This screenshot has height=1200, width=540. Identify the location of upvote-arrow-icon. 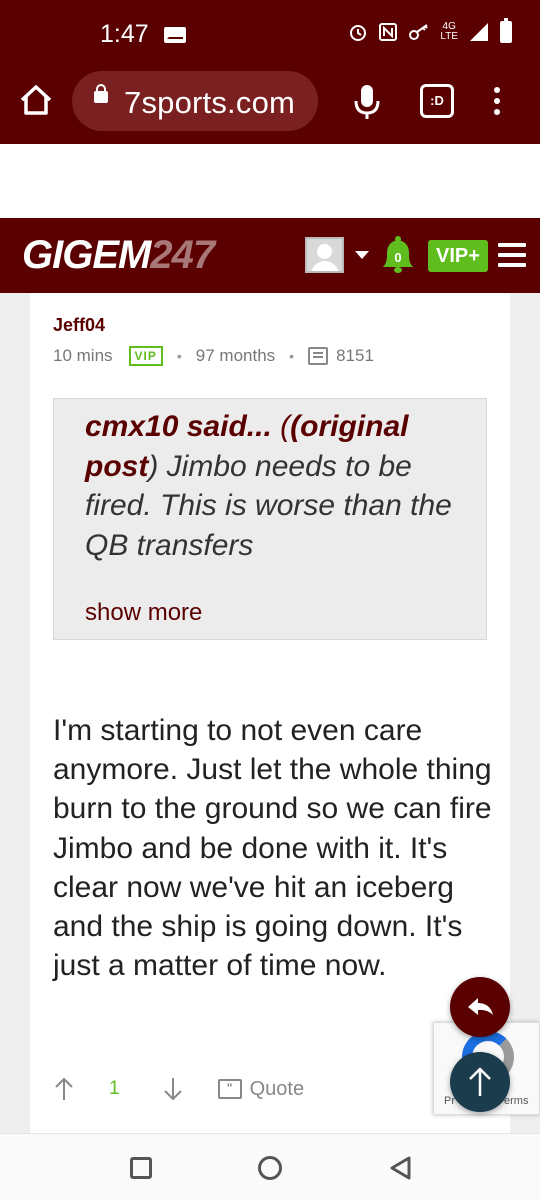
(64, 1089).